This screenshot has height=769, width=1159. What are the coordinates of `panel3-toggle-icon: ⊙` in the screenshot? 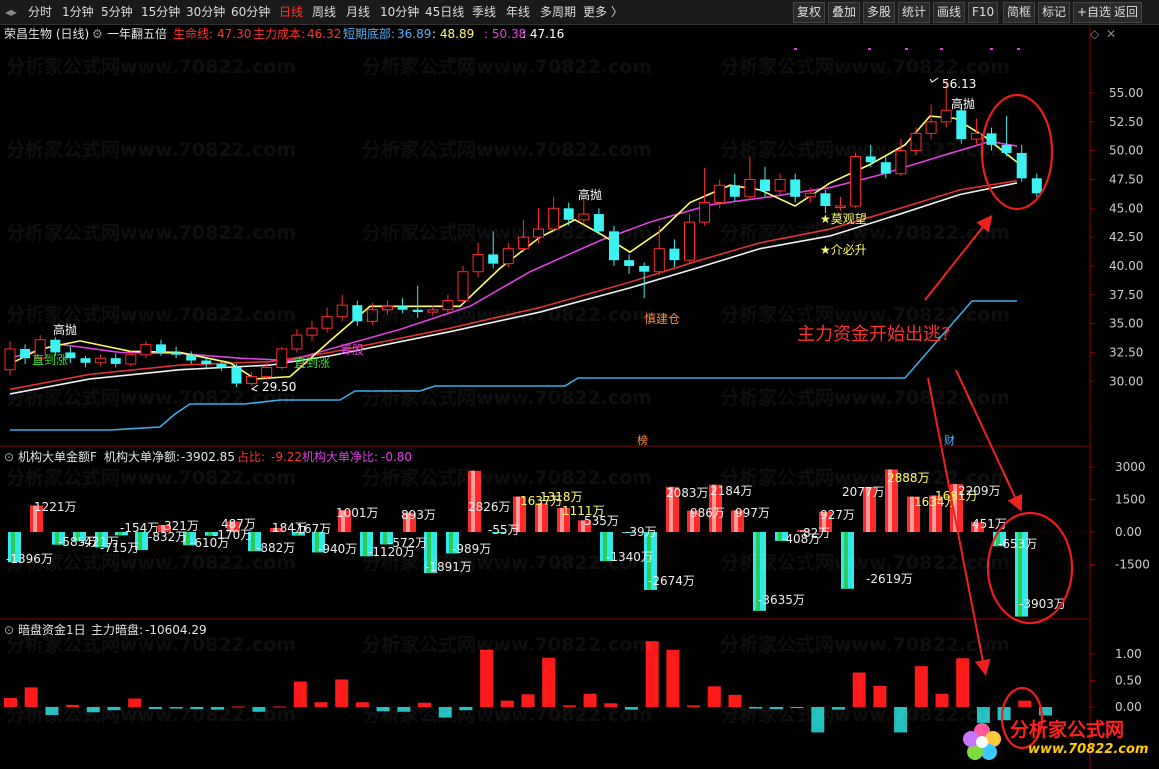 It's located at (9, 630).